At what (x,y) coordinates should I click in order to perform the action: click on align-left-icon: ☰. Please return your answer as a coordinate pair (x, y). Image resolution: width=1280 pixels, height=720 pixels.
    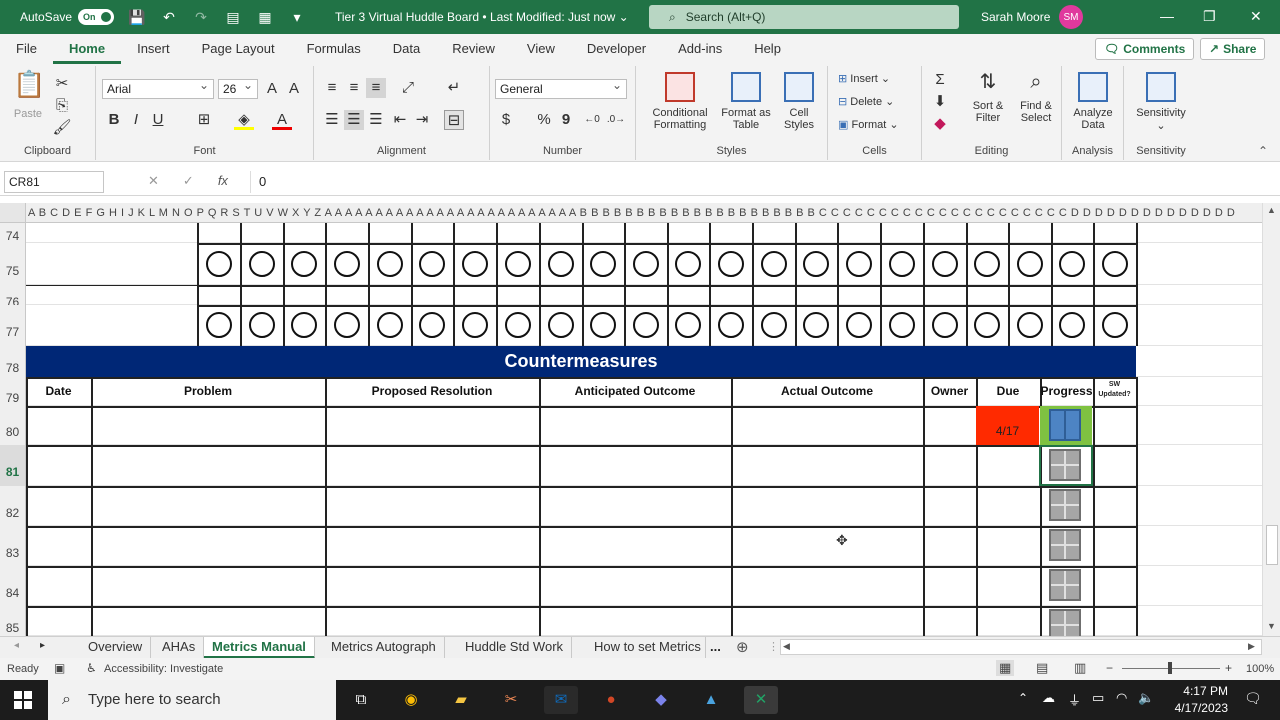
    Looking at the image, I should click on (332, 120).